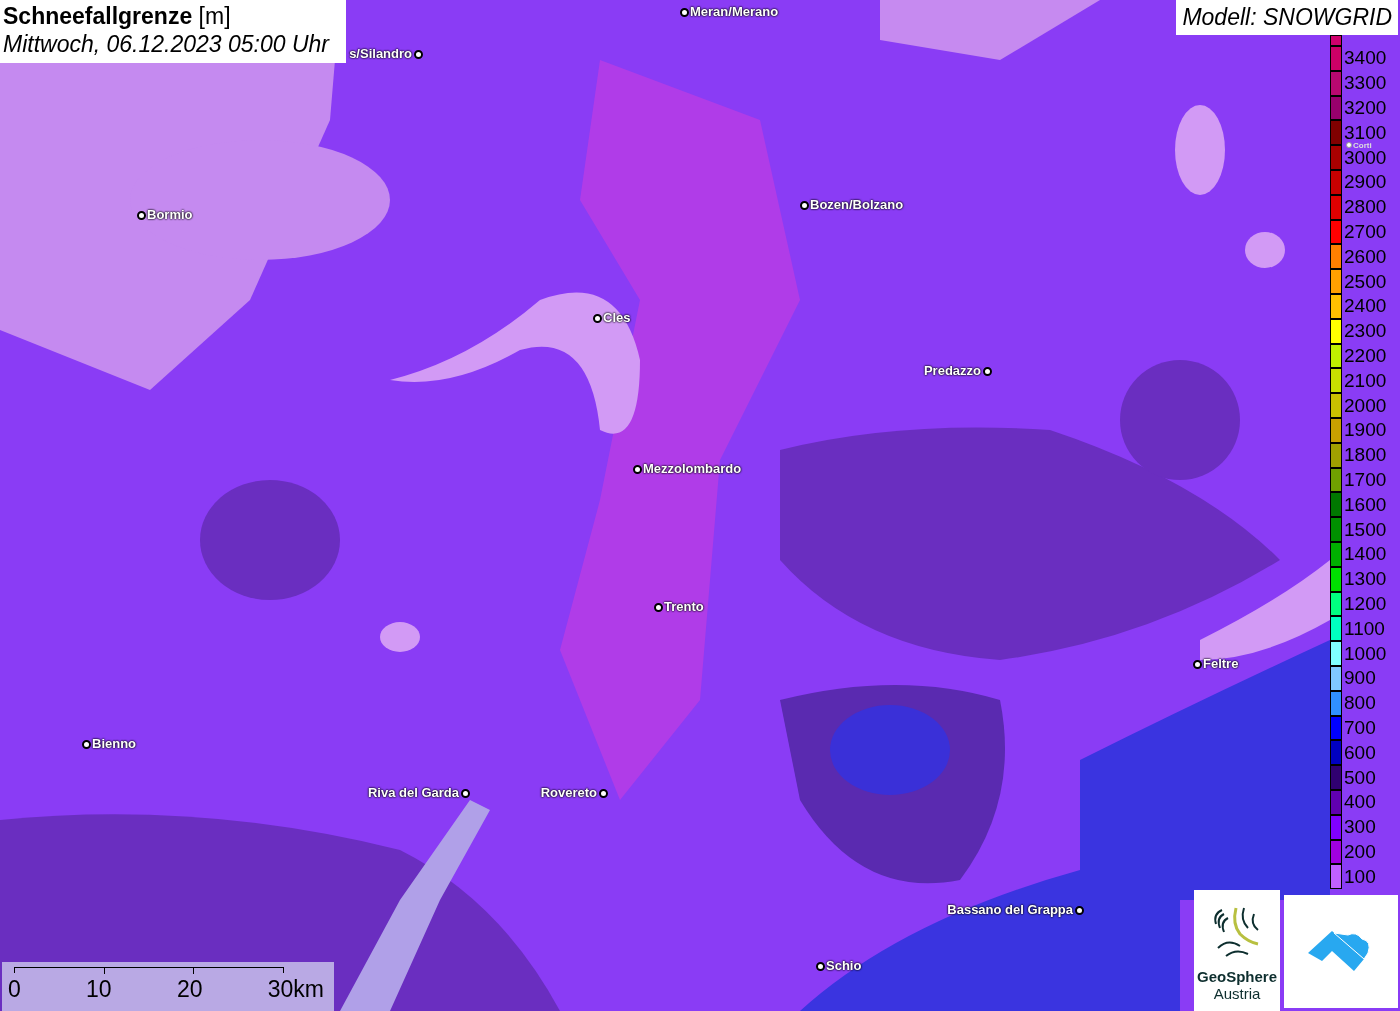 This screenshot has height=1011, width=1400. Describe the element at coordinates (1360, 876) in the screenshot. I see `legend-label: 100` at that location.